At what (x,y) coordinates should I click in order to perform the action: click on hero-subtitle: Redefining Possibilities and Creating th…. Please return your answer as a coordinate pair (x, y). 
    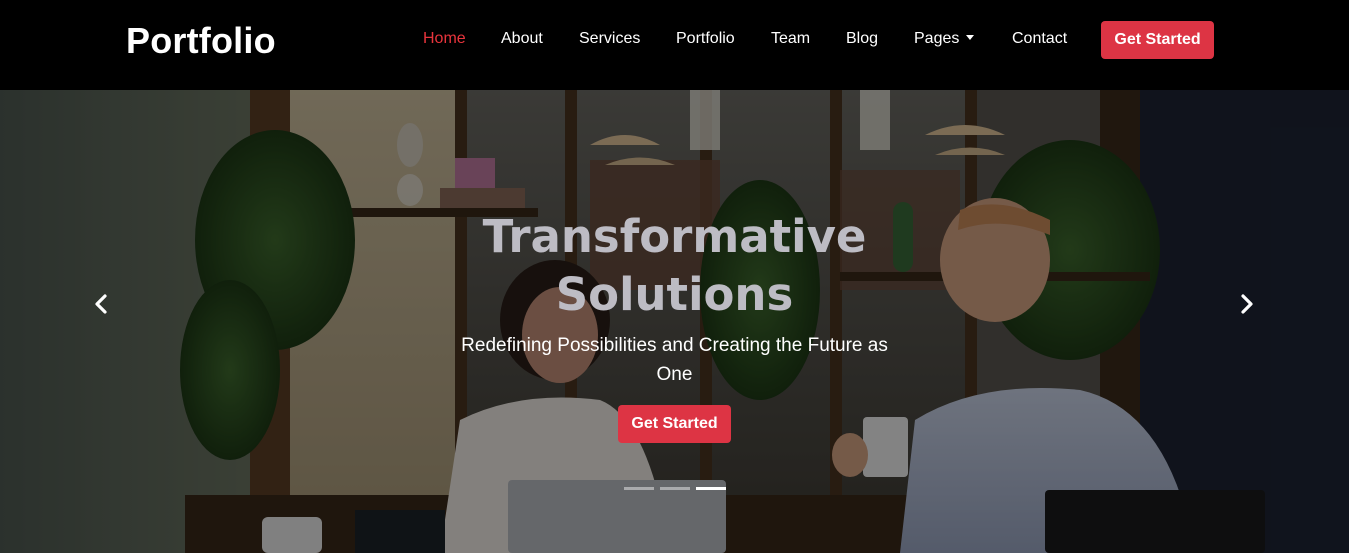
    Looking at the image, I should click on (674, 360).